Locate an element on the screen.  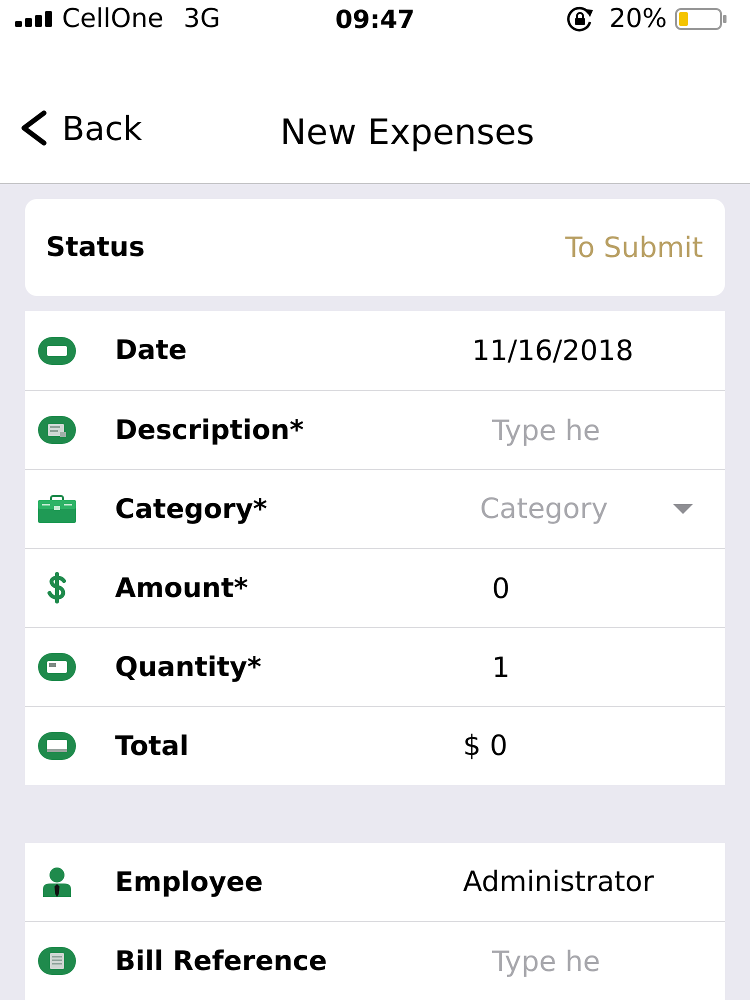
caret-down-icon is located at coordinates (683, 509).